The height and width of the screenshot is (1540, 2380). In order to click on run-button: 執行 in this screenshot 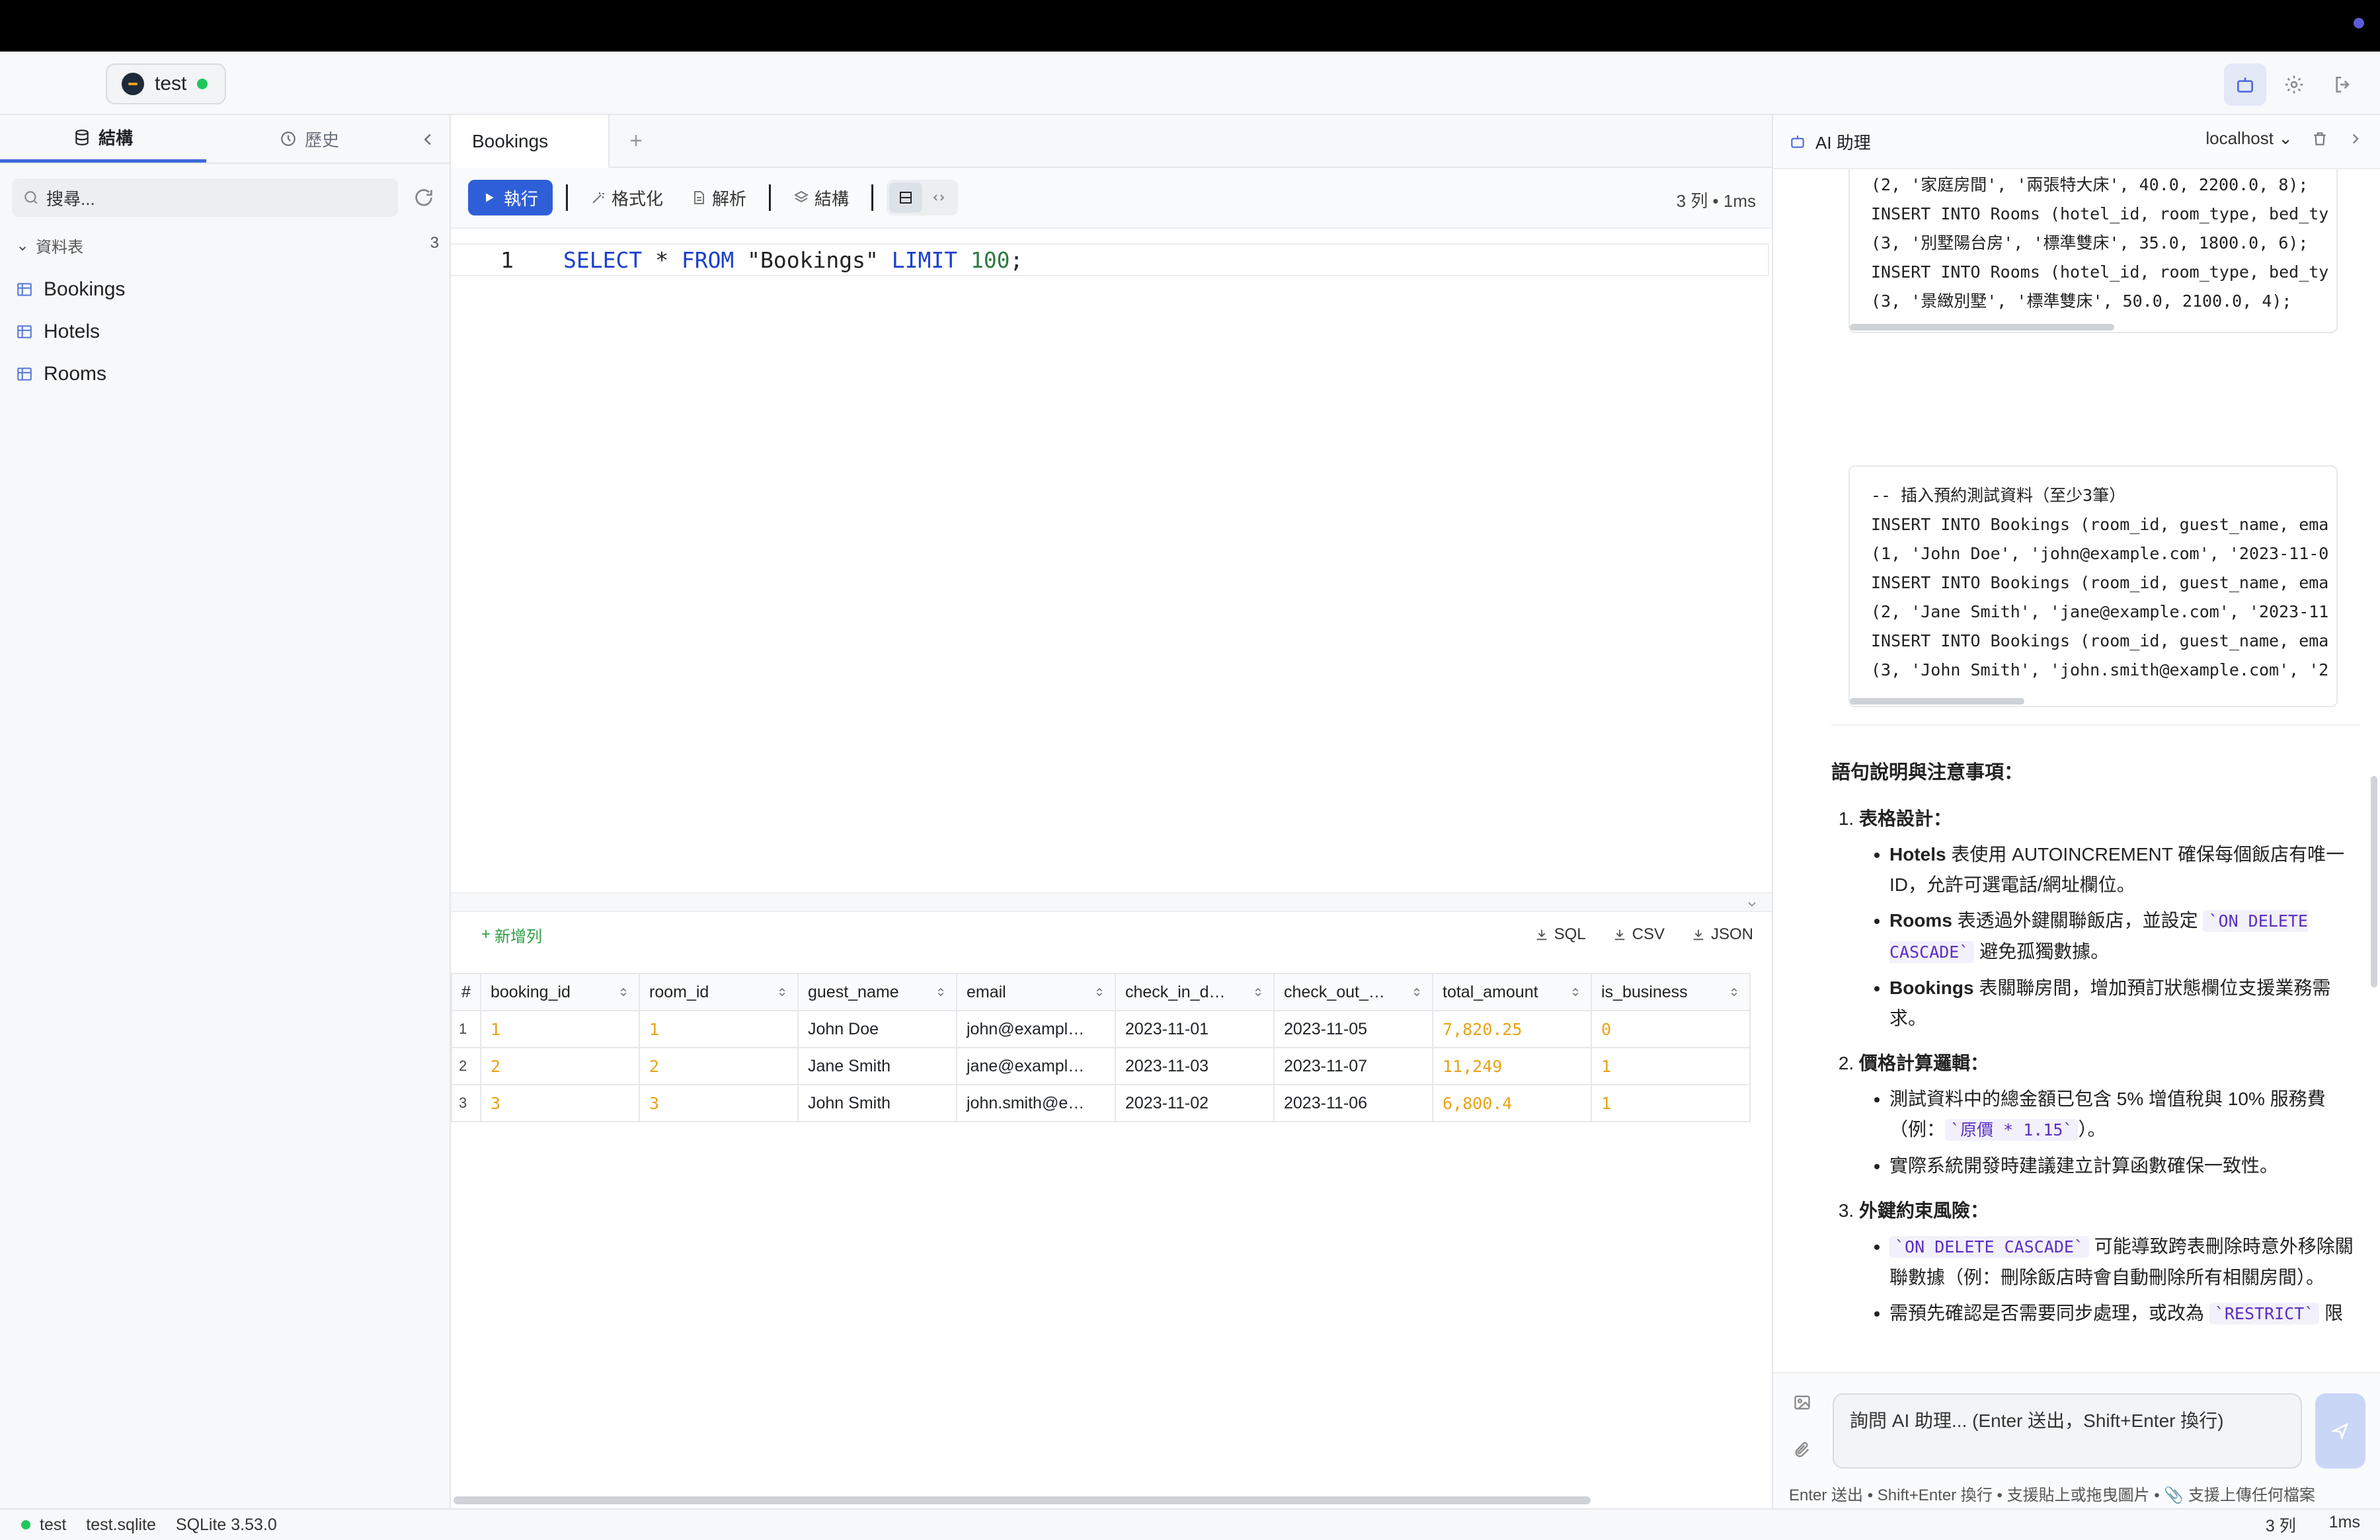, I will do `click(510, 197)`.